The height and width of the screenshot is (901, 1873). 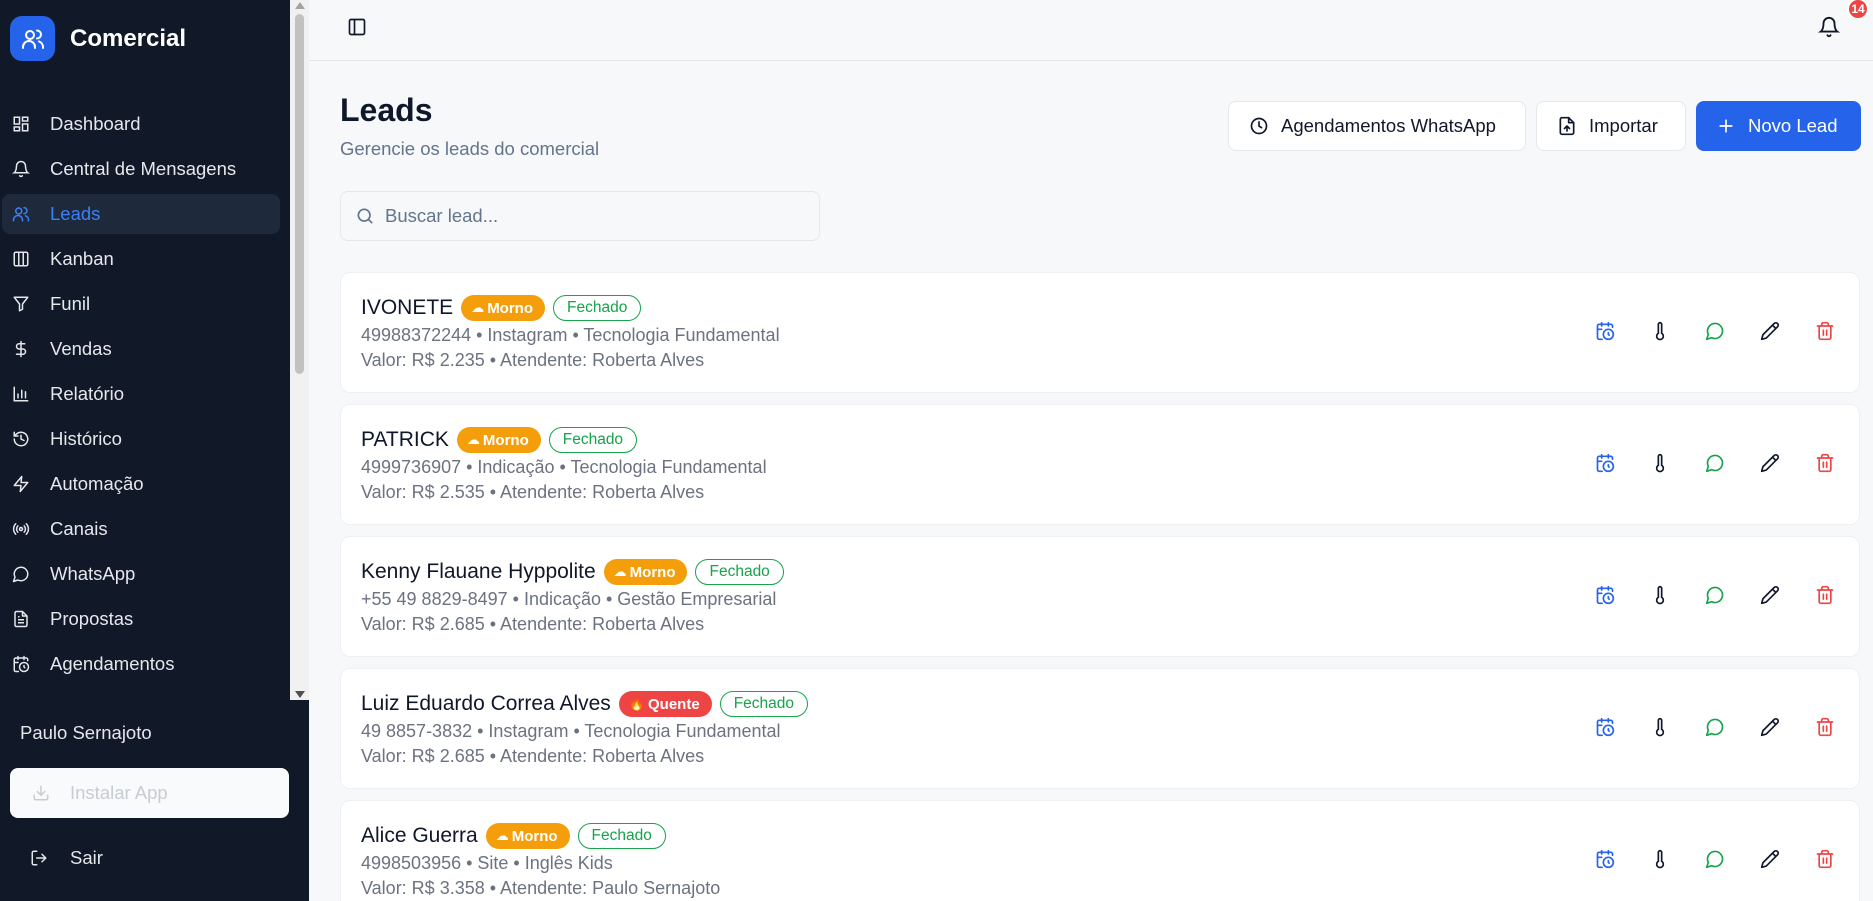 What do you see at coordinates (1829, 27) in the screenshot?
I see `notifications-bell-icon` at bounding box center [1829, 27].